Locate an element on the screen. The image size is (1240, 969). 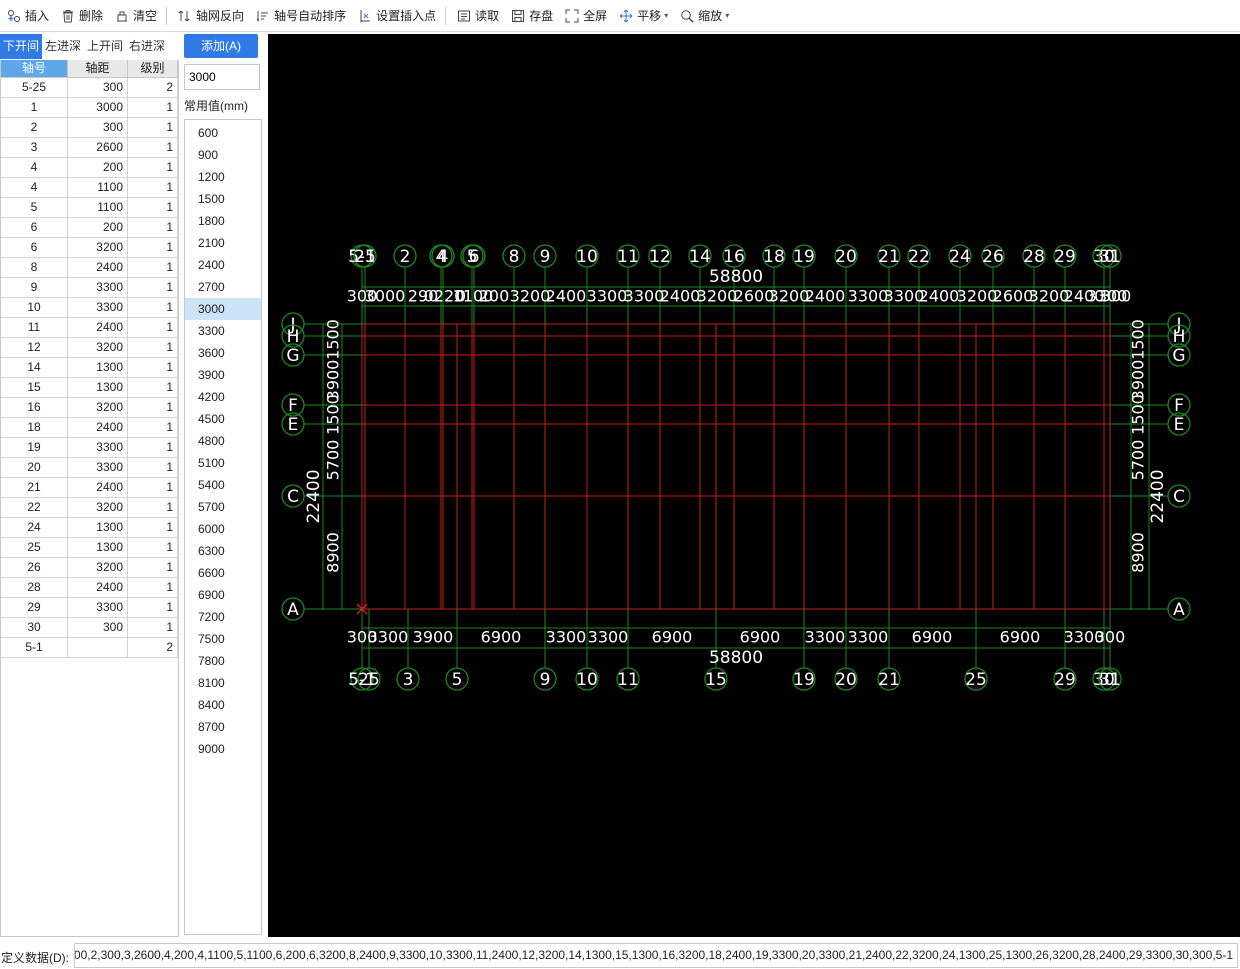
table-row: 5-1 2 is located at coordinates (89, 648).